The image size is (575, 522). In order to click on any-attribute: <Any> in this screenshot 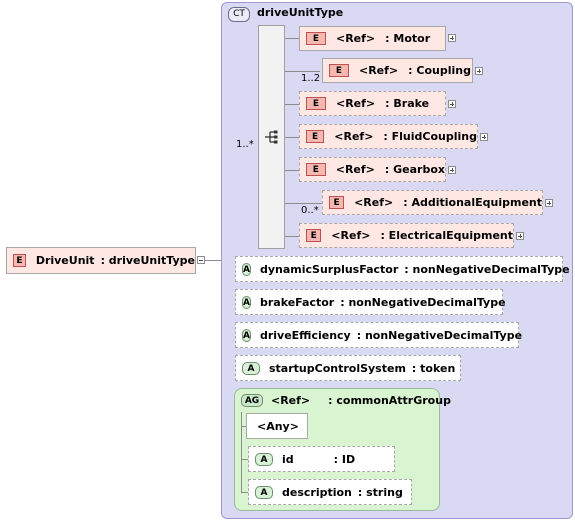, I will do `click(277, 426)`.